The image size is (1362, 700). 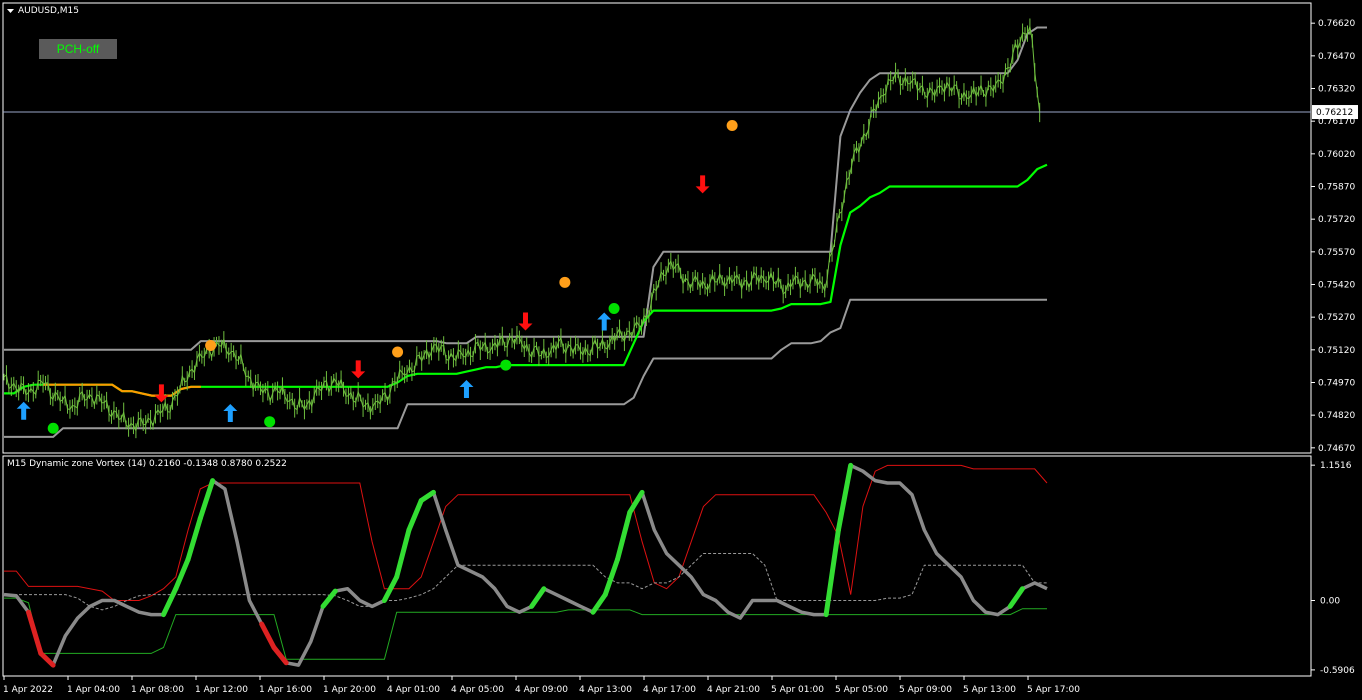 What do you see at coordinates (1330, 601) in the screenshot?
I see `indicator-tick-label: 0.00` at bounding box center [1330, 601].